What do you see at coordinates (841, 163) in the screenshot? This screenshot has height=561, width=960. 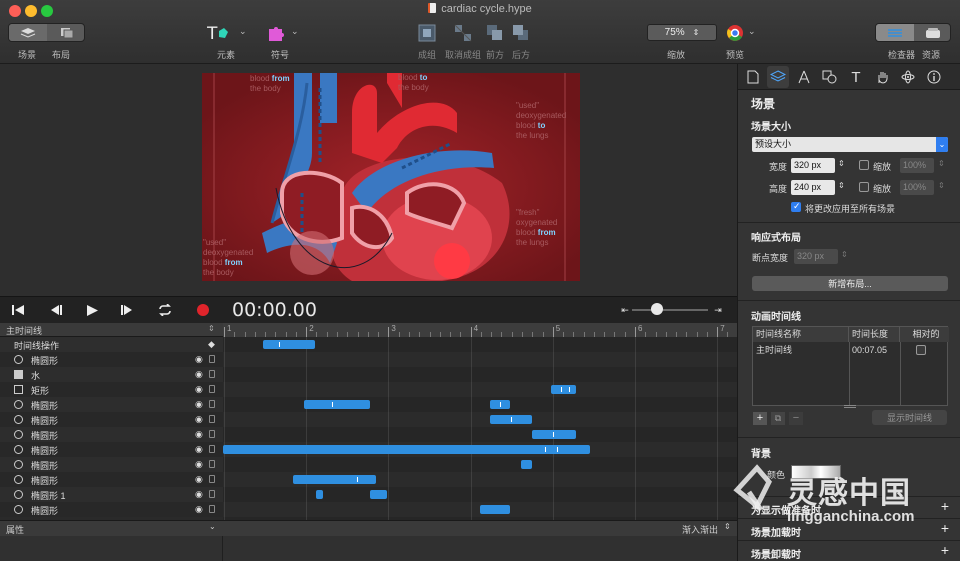 I see `width-stepper-icon: ⇕` at bounding box center [841, 163].